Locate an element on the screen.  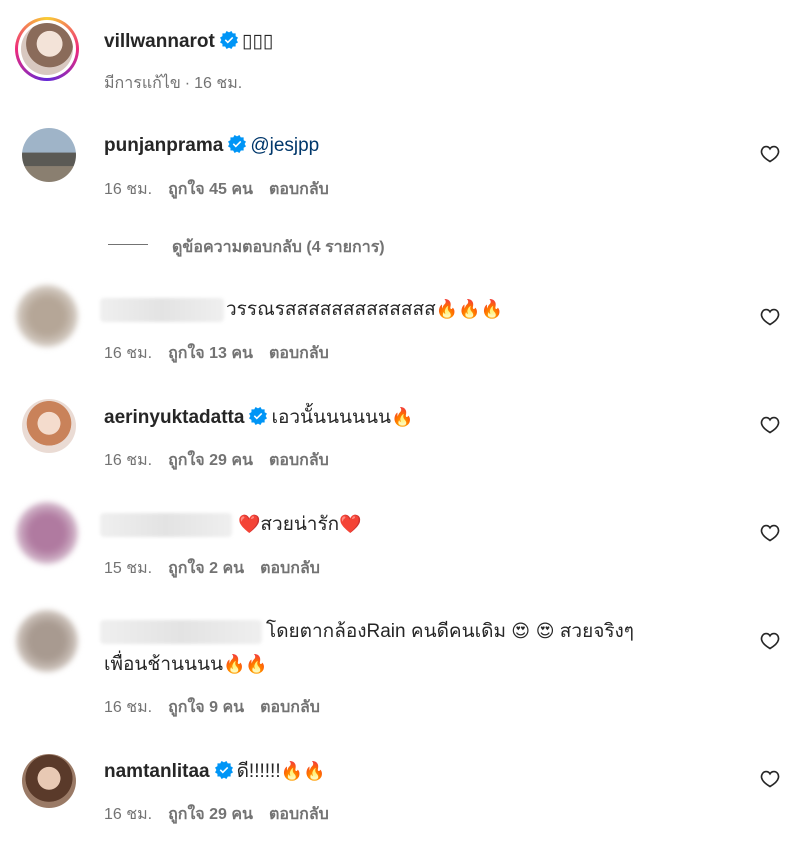
comment-text: โดยตากล้องRain คนดีคนเดิม is located at coordinates (386, 631).